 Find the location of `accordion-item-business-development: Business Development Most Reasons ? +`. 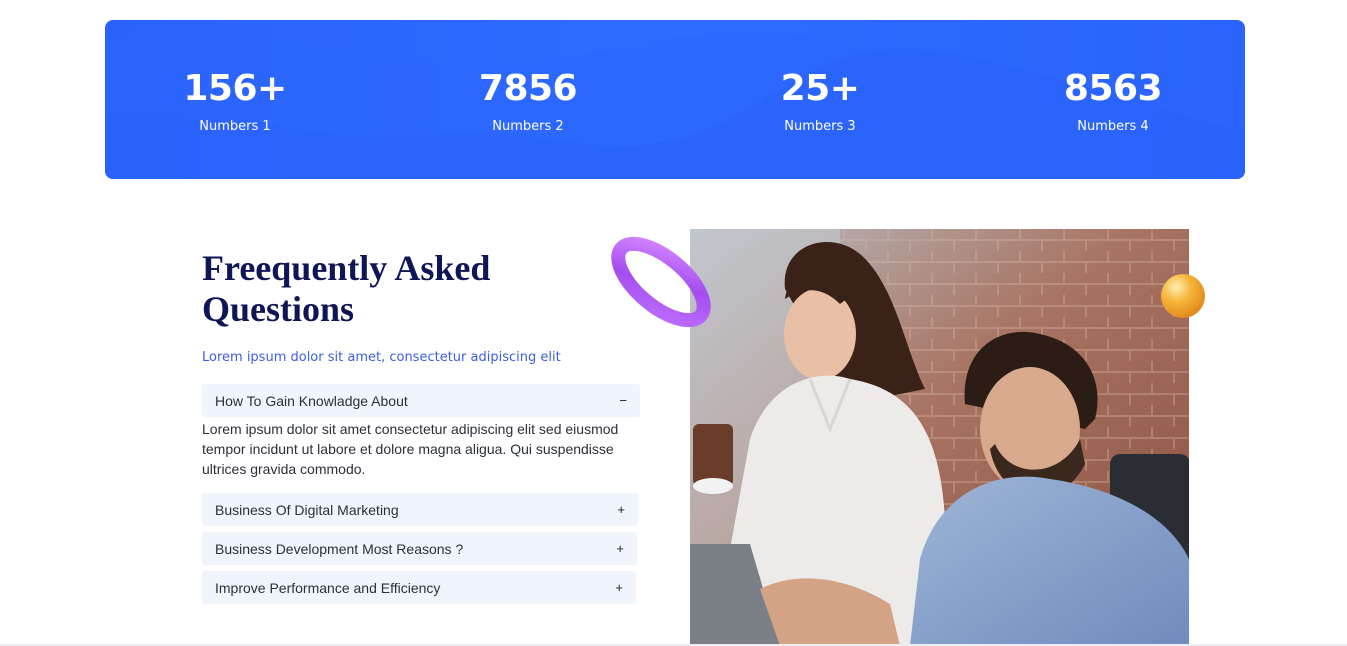

accordion-item-business-development: Business Development Most Reasons ? + is located at coordinates (419, 548).